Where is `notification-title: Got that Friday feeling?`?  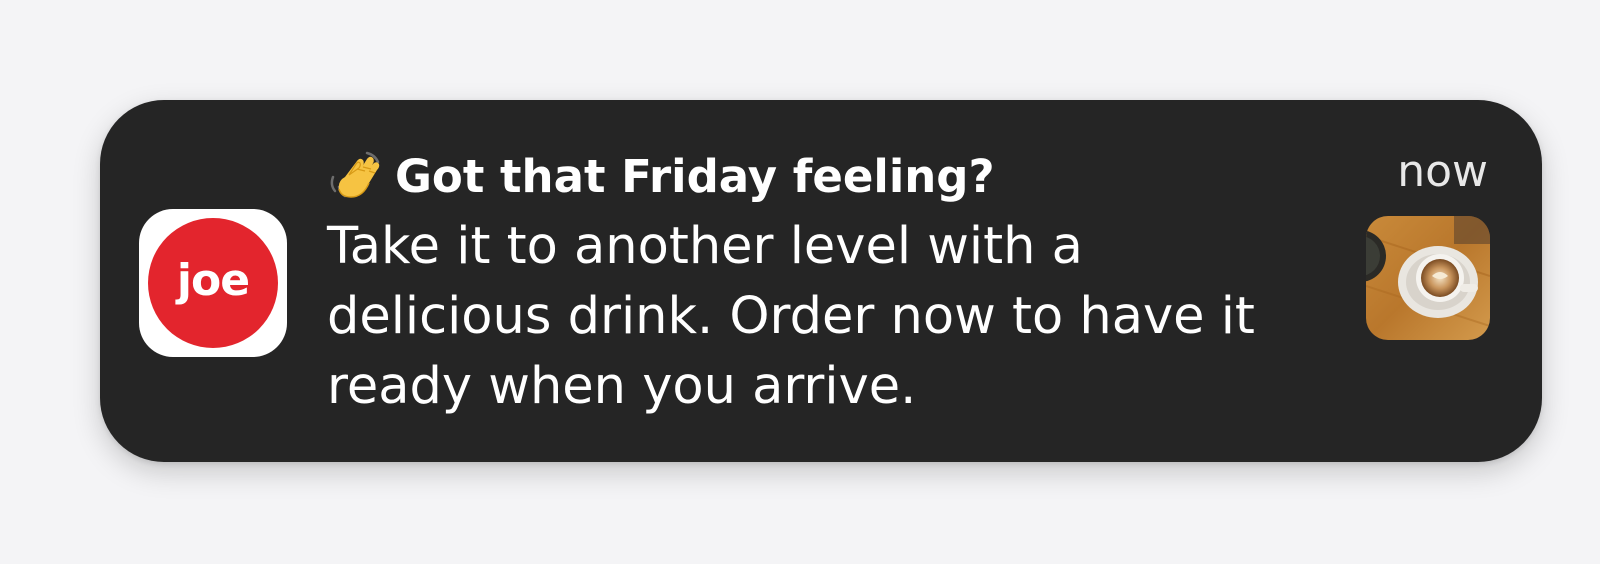 notification-title: Got that Friday feeling? is located at coordinates (695, 176).